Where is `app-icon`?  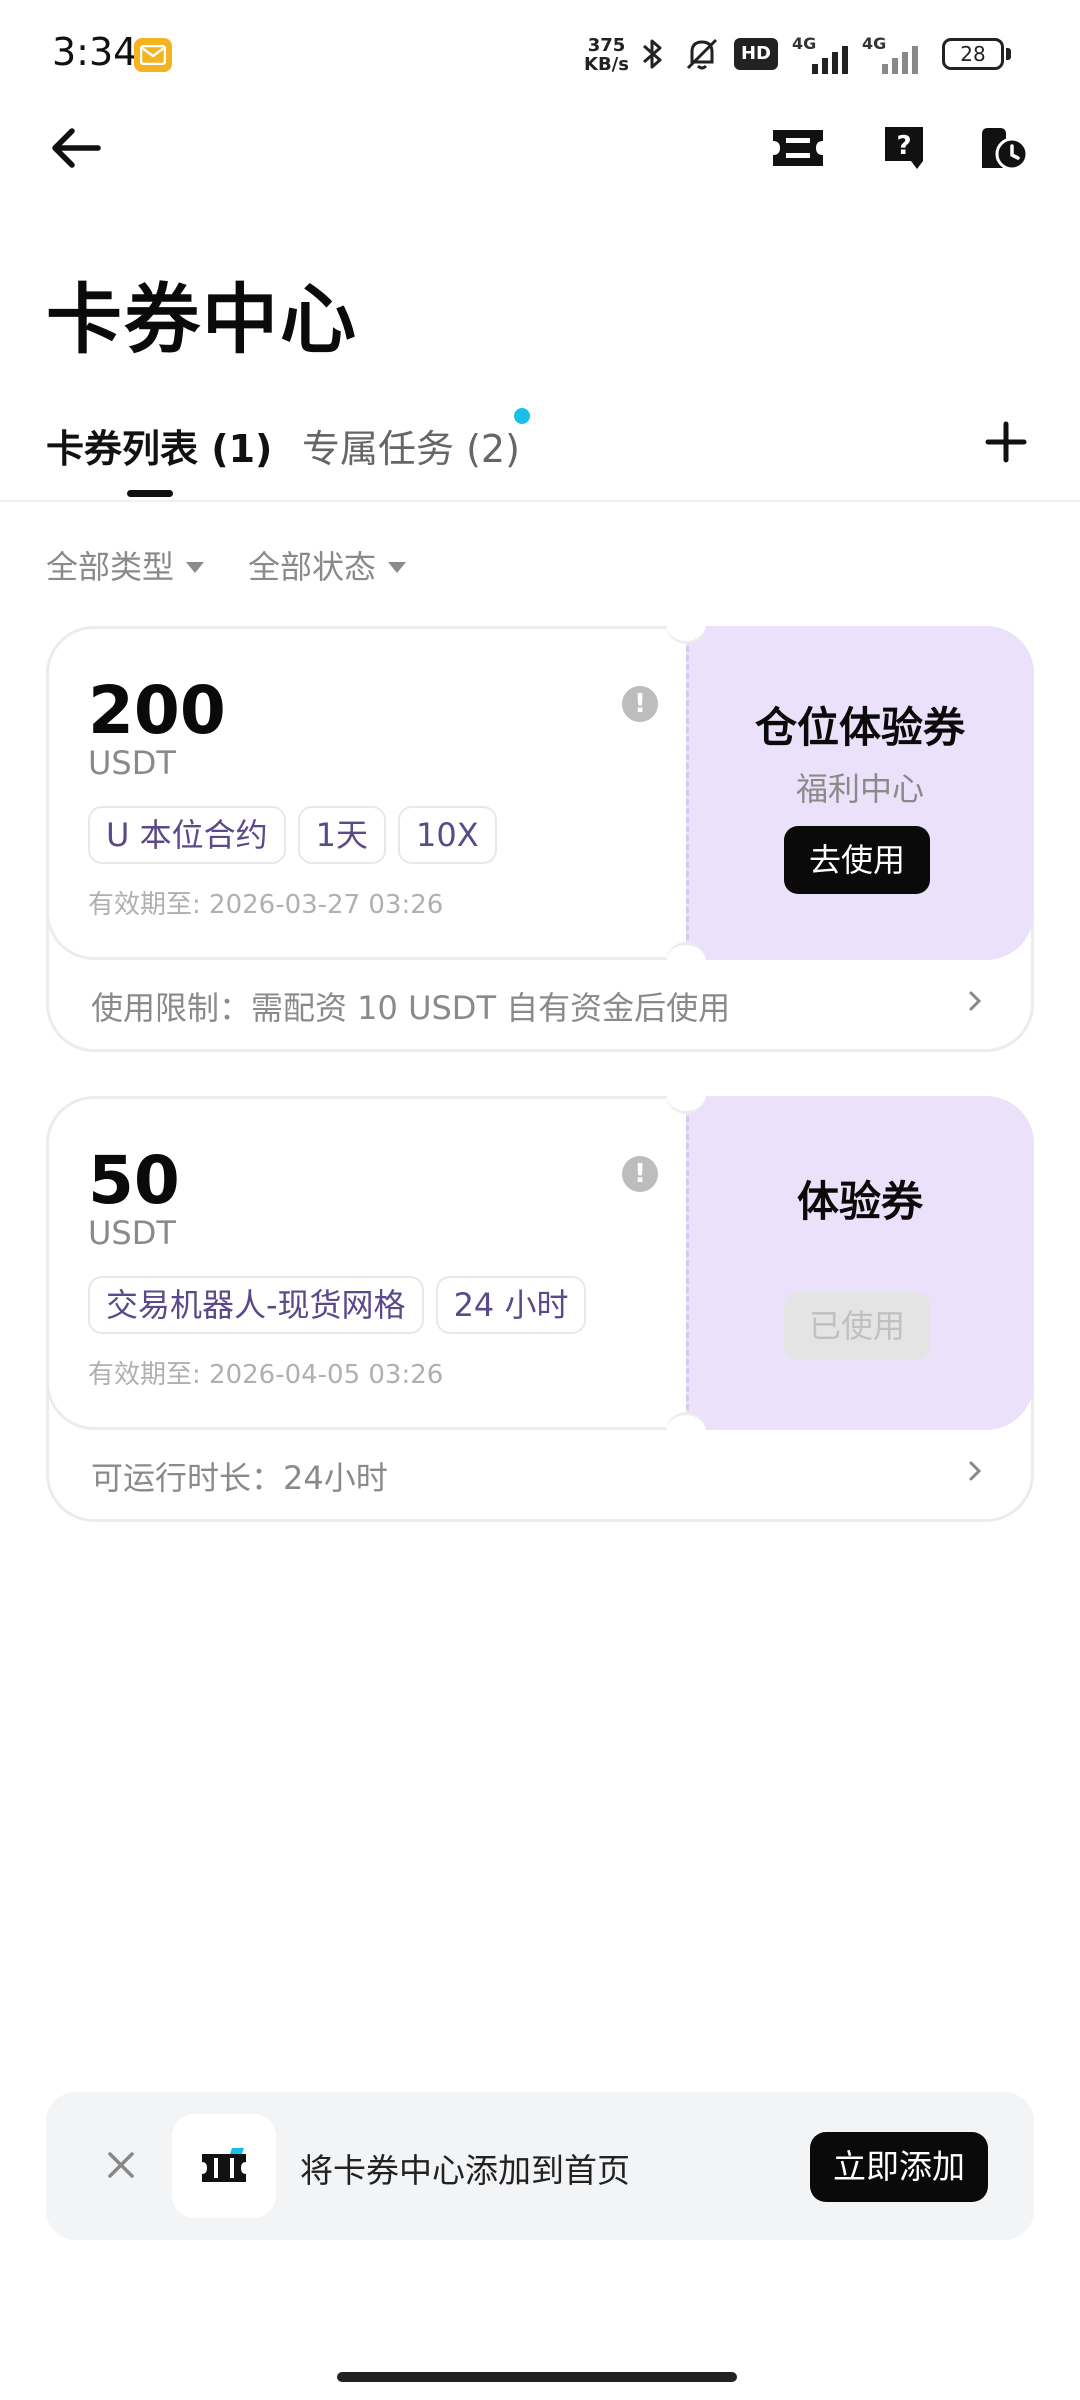 app-icon is located at coordinates (224, 2166).